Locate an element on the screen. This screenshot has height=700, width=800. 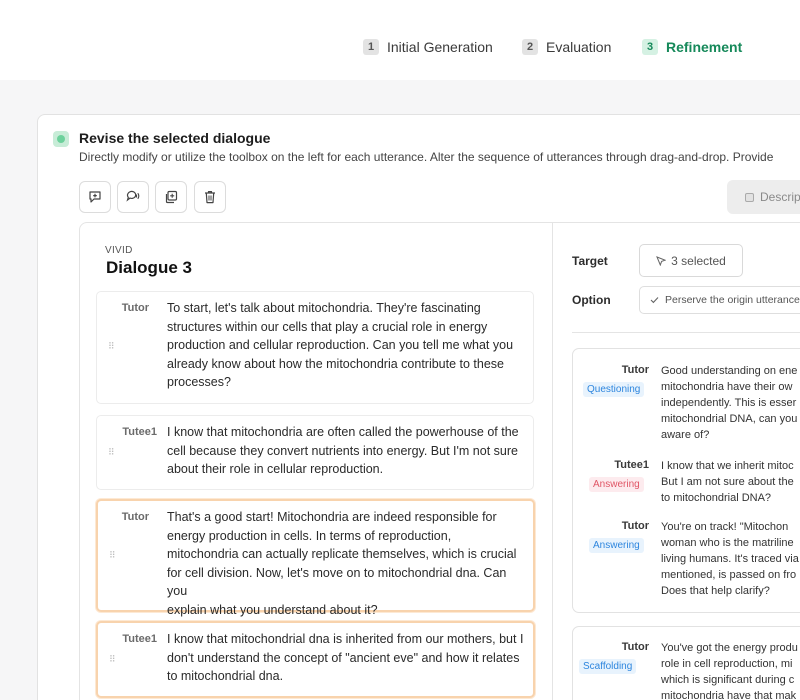
target-select-button: 3 selected is located at coordinates (691, 260).